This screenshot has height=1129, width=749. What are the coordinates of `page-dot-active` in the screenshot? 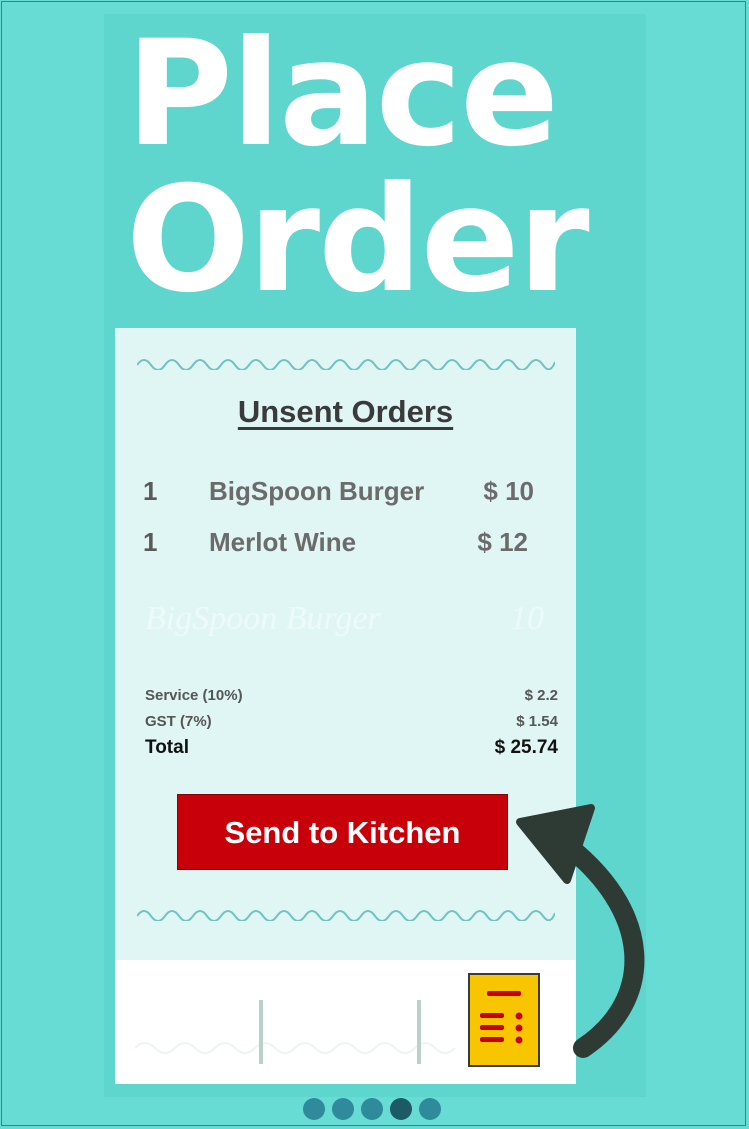 It's located at (401, 1109).